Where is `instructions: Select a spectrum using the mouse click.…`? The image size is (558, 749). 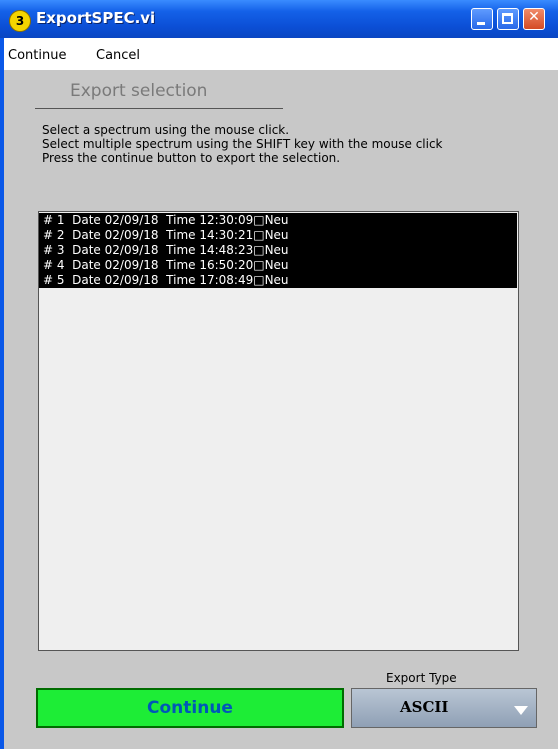 instructions: Select a spectrum using the mouse click.… is located at coordinates (287, 144).